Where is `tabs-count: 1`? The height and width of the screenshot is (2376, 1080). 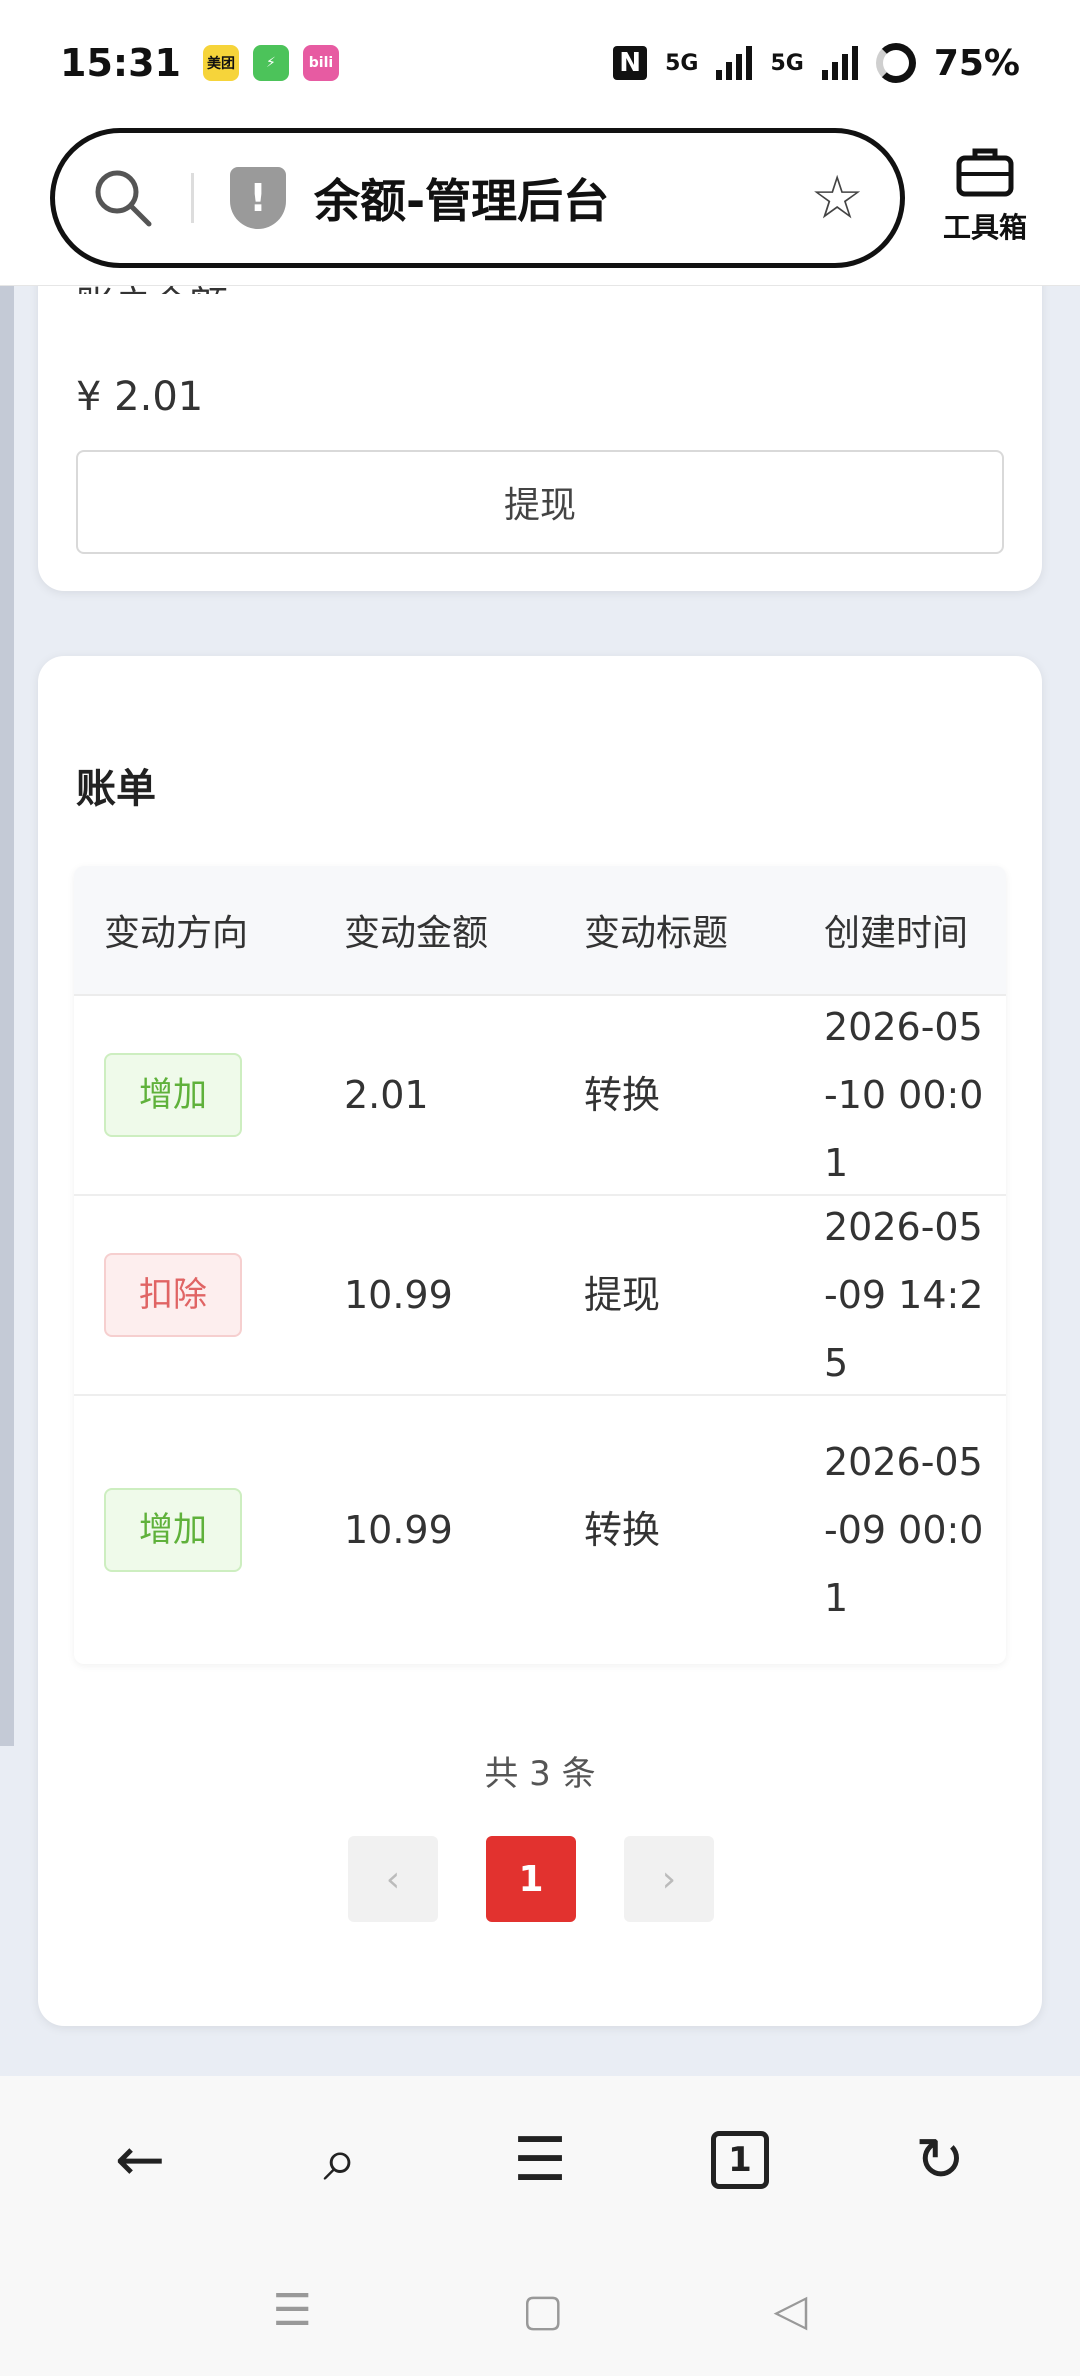 tabs-count: 1 is located at coordinates (740, 2160).